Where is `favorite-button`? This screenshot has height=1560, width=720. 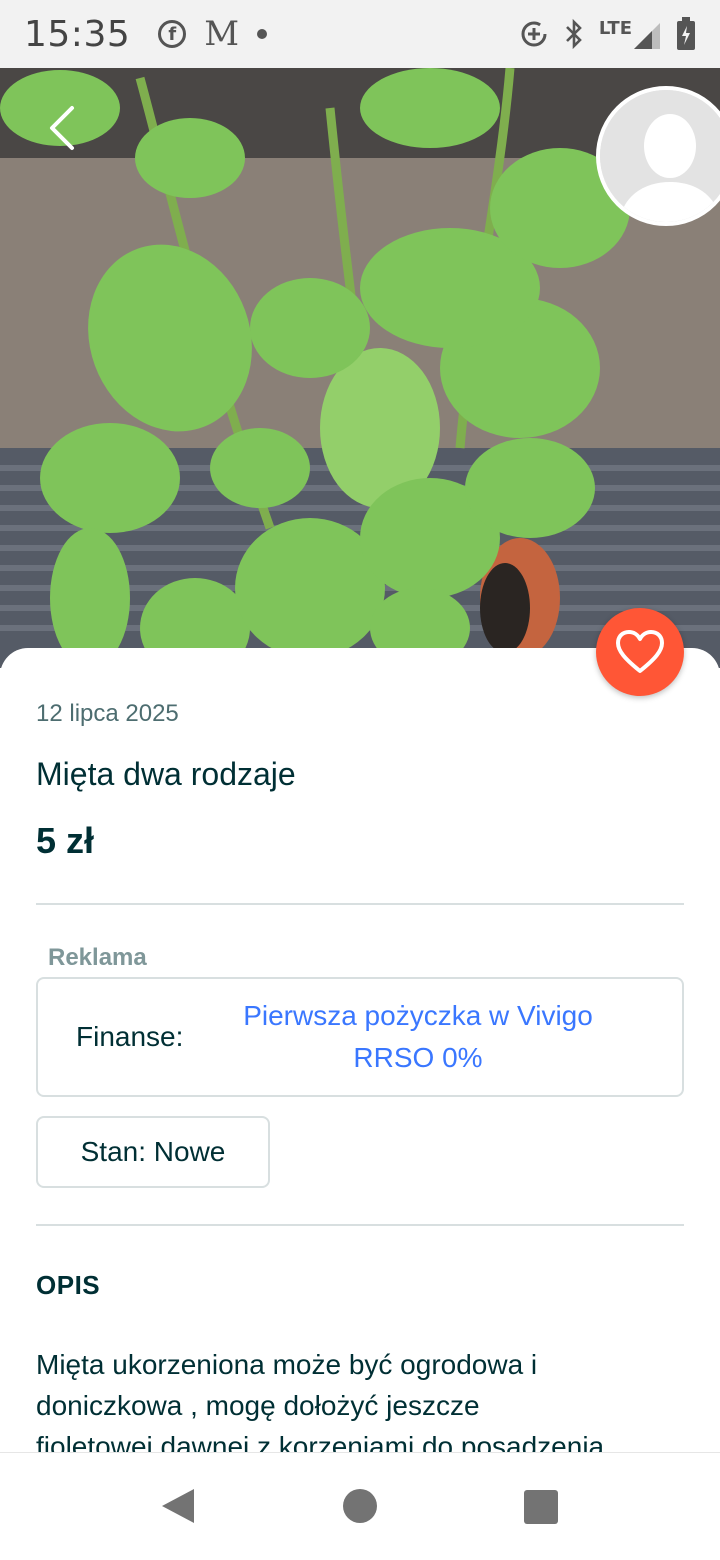
favorite-button is located at coordinates (640, 652).